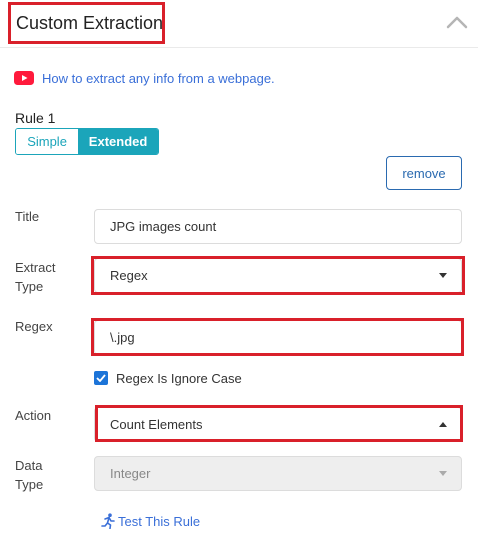 The width and height of the screenshot is (478, 535). I want to click on video-help-link: How to extract any info from a webpage., so click(144, 78).